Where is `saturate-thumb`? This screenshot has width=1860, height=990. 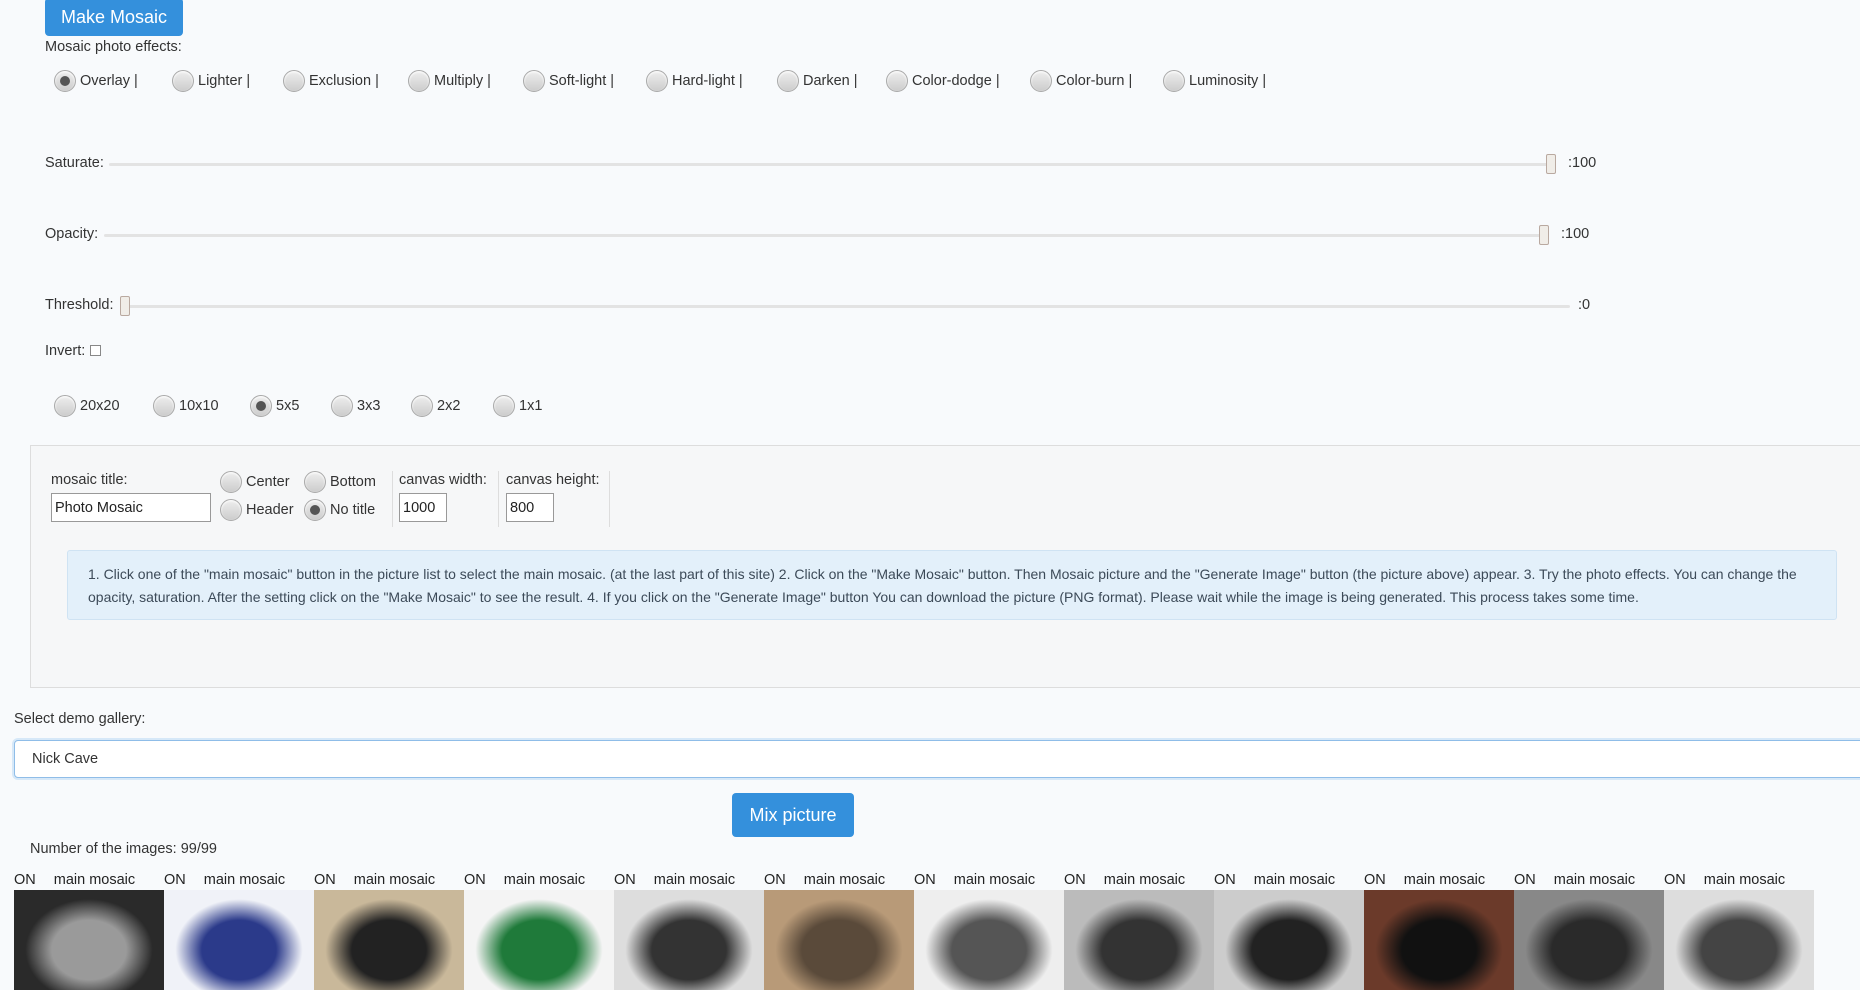
saturate-thumb is located at coordinates (1551, 164).